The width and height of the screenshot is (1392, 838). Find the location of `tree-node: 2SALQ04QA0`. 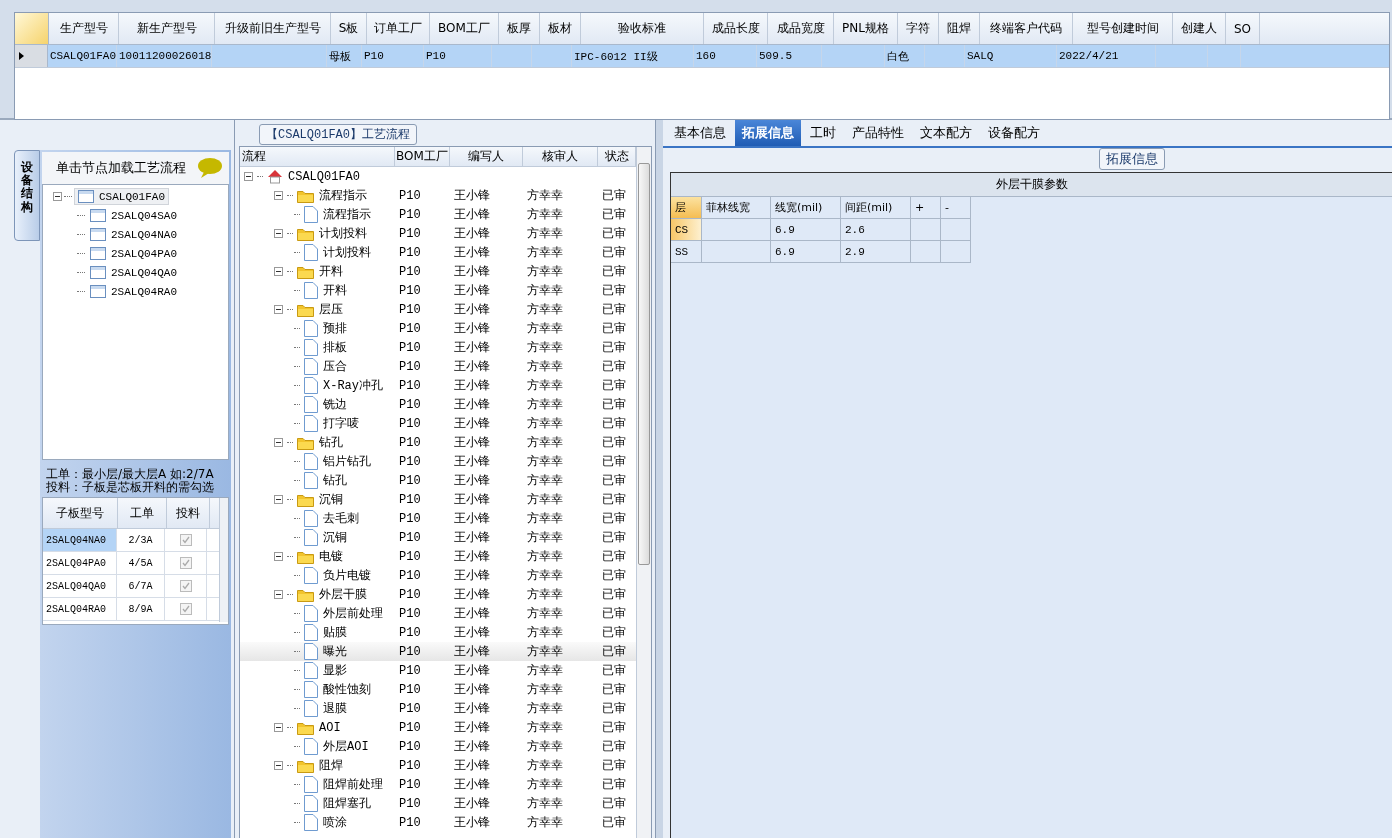

tree-node: 2SALQ04QA0 is located at coordinates (133, 272).